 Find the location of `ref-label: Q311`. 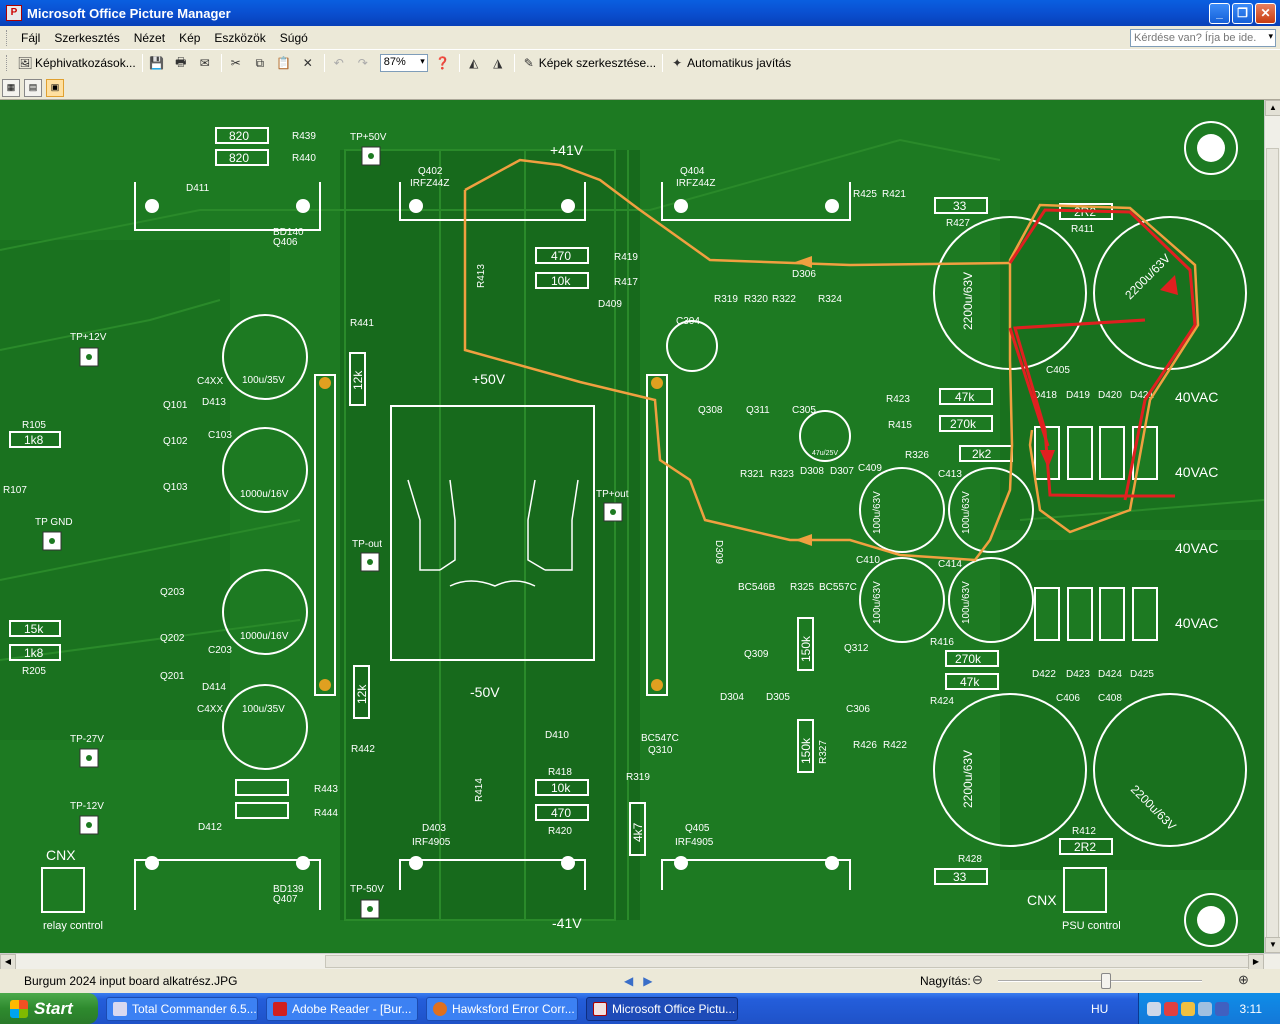

ref-label: Q311 is located at coordinates (758, 410).